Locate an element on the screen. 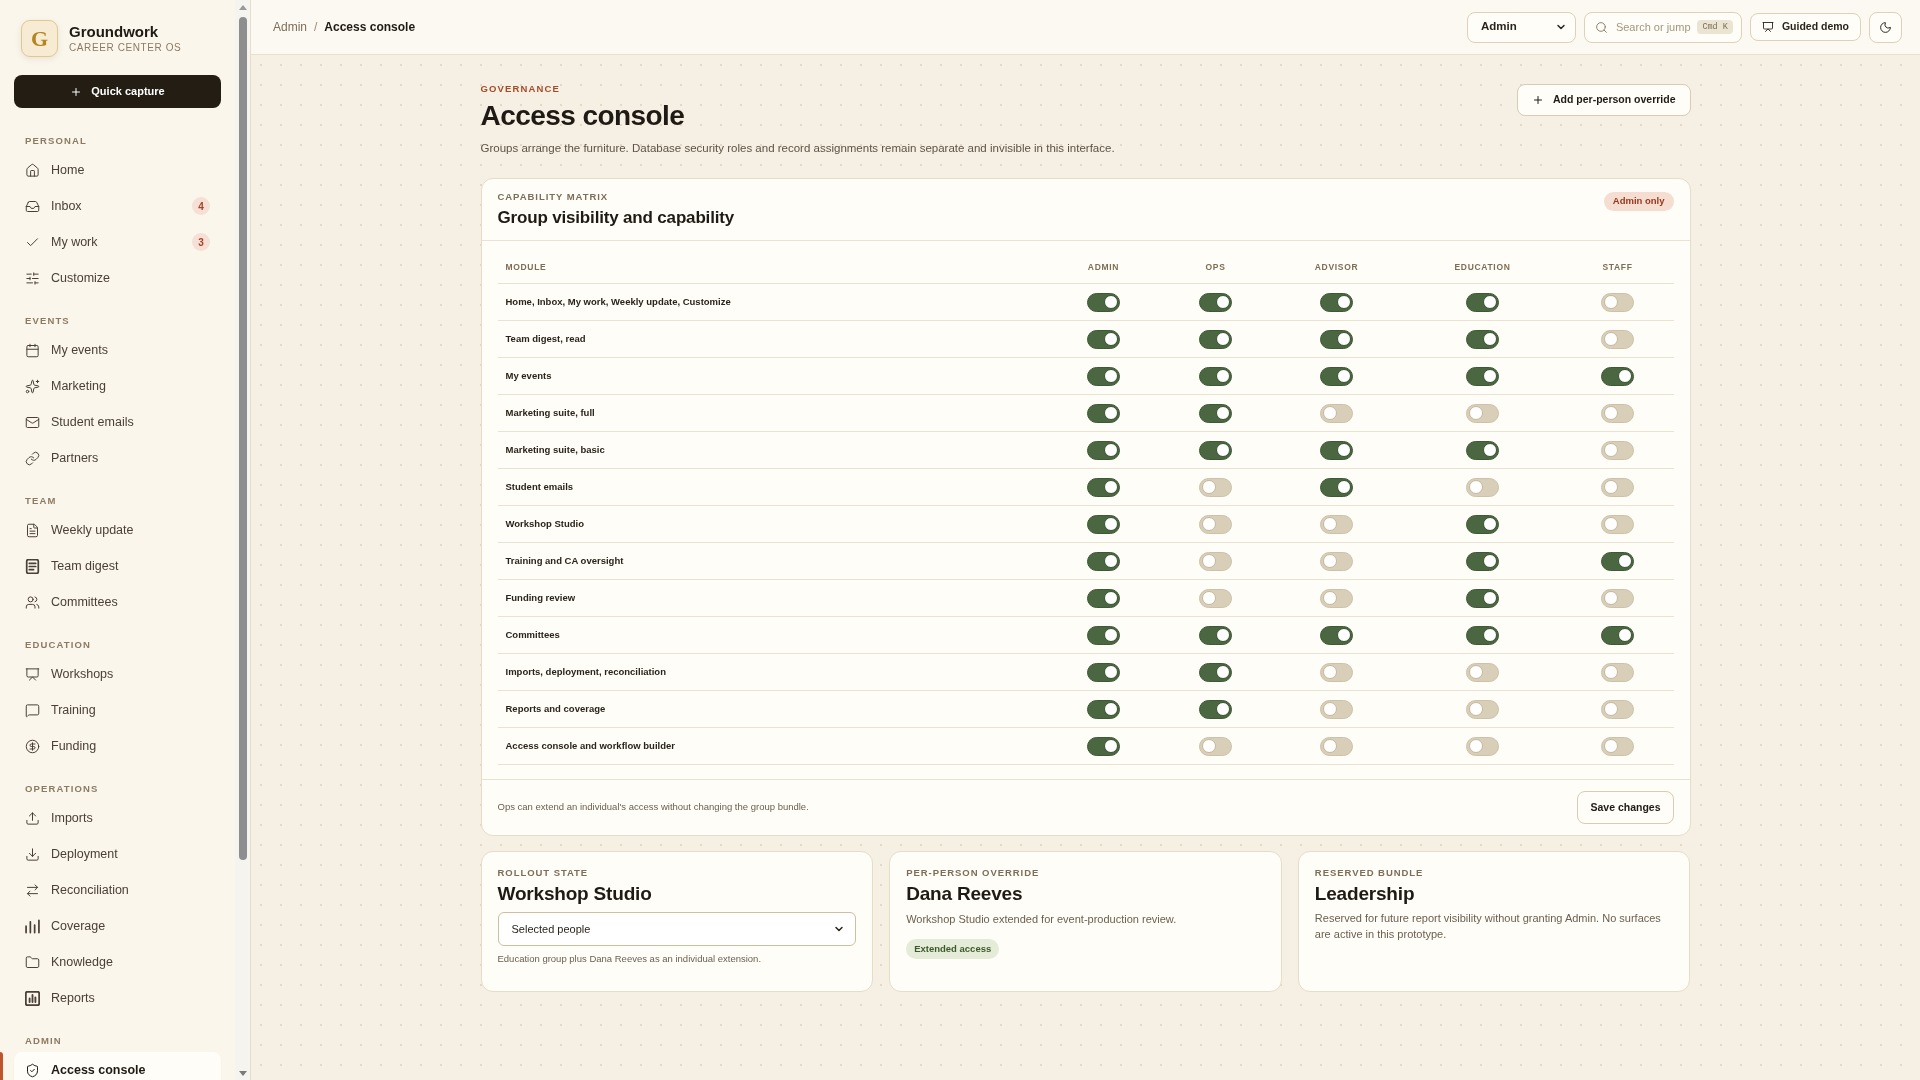 The width and height of the screenshot is (1920, 1080). sidebar-item: Deployment is located at coordinates (117, 854).